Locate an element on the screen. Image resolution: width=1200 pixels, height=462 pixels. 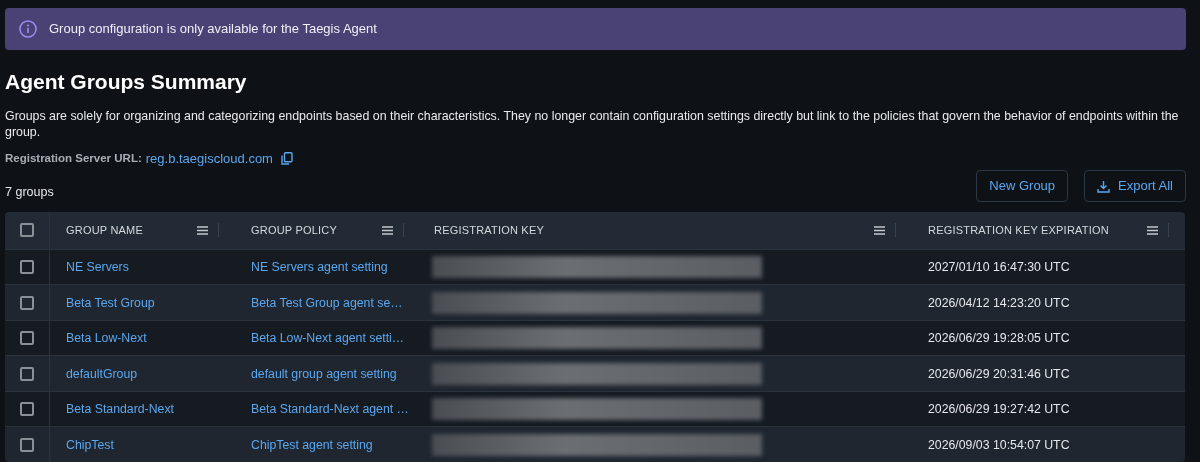
copy-icon is located at coordinates (286, 159).